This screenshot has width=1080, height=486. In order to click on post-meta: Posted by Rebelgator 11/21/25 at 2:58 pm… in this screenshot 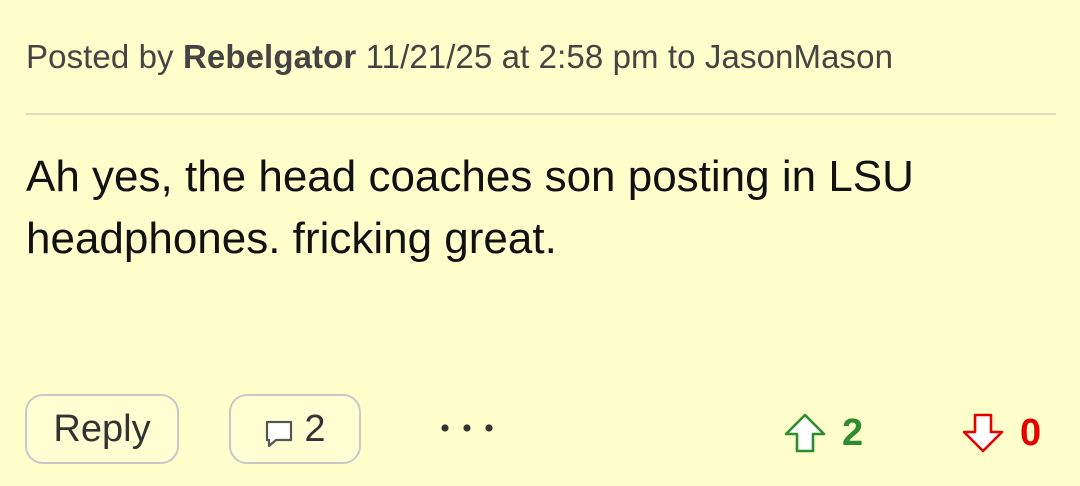, I will do `click(459, 57)`.